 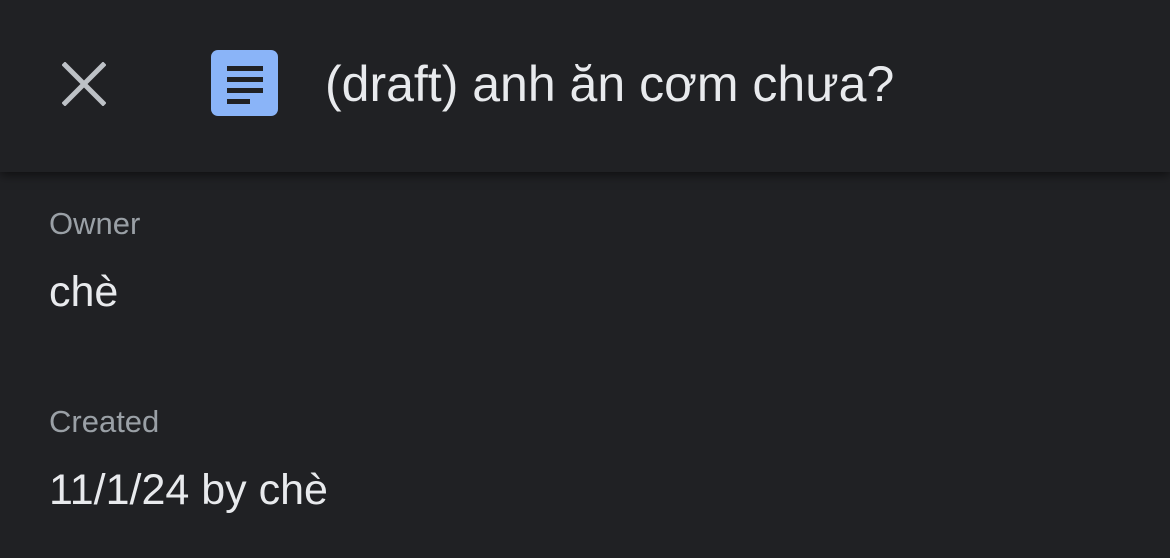 I want to click on close-icon, so click(x=84, y=84).